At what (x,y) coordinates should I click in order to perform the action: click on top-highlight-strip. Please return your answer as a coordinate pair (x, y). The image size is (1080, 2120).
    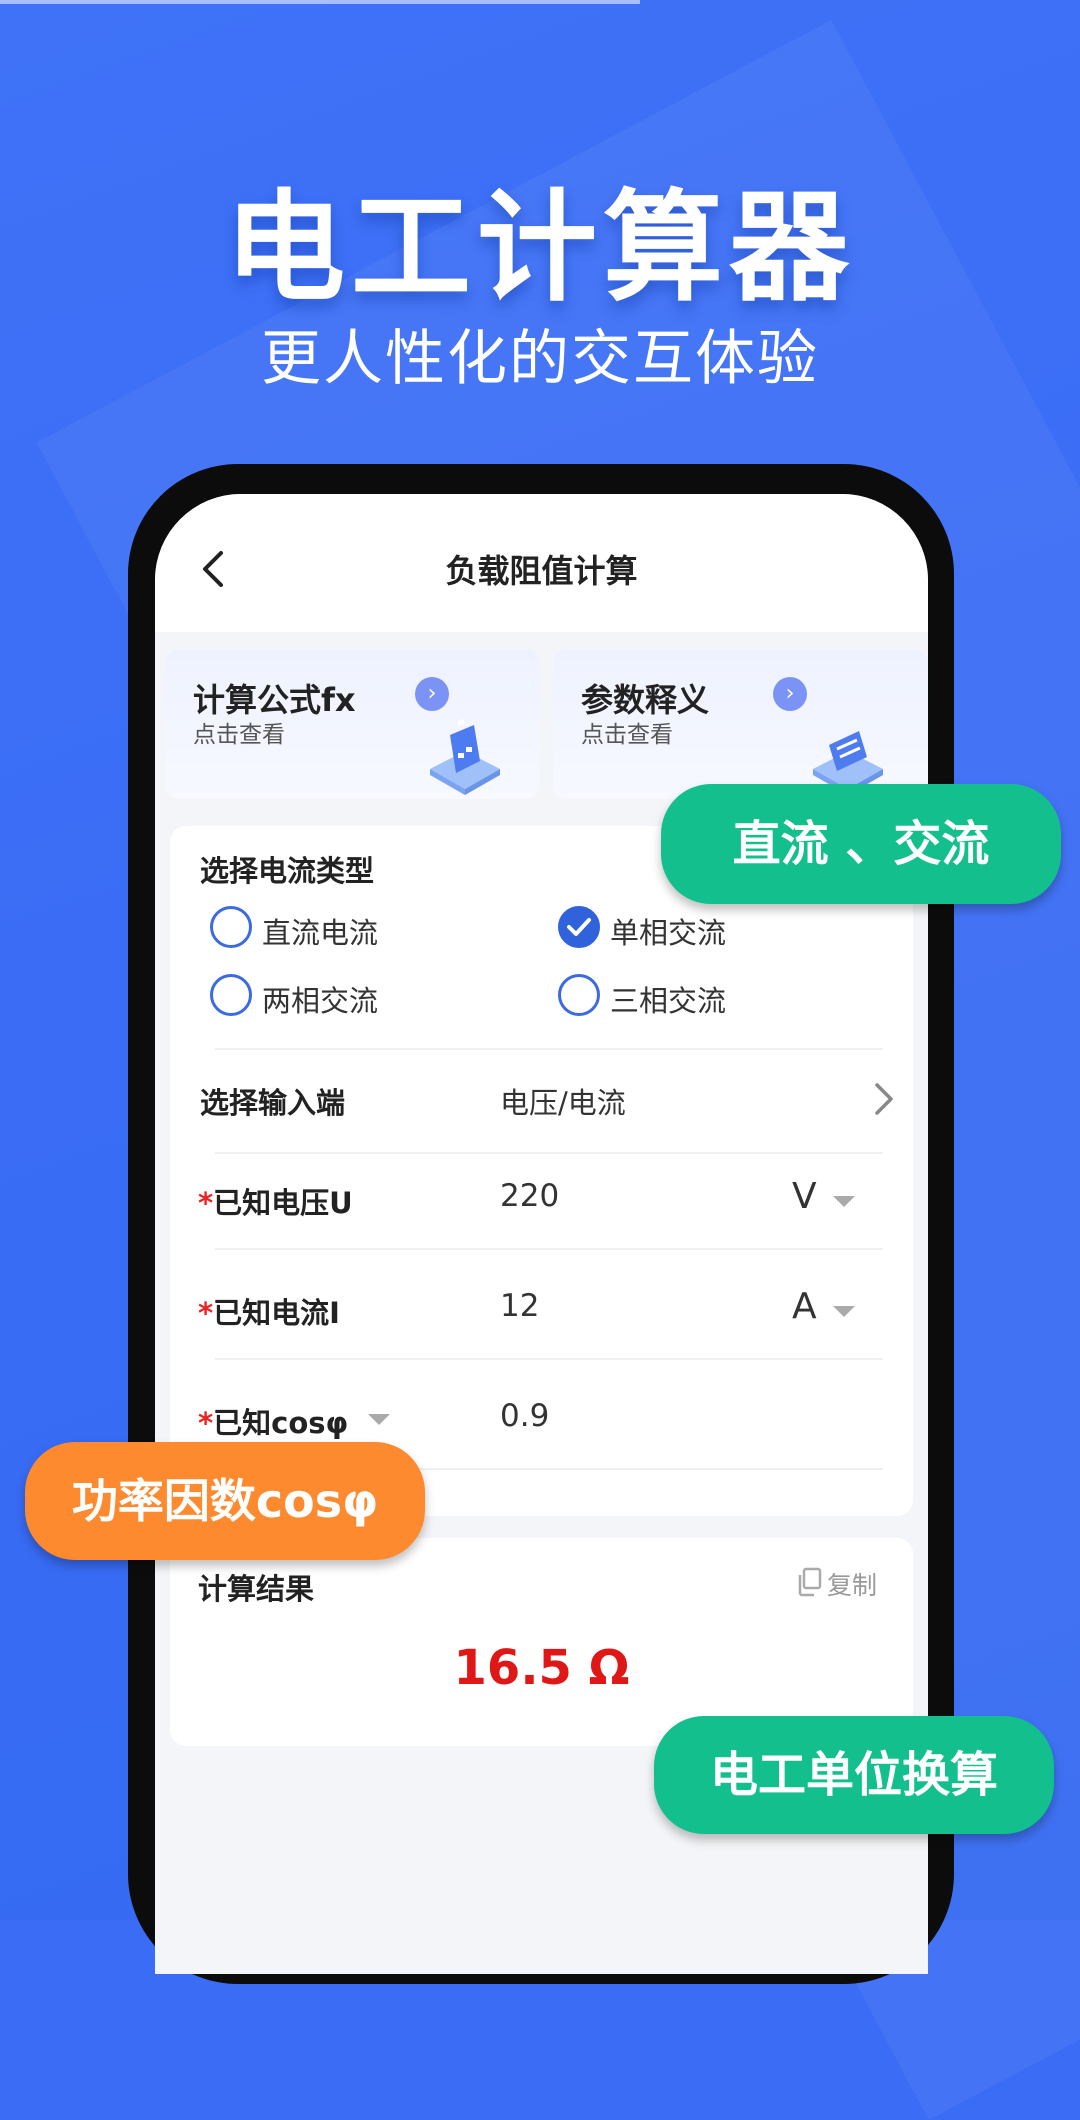
    Looking at the image, I should click on (320, 2).